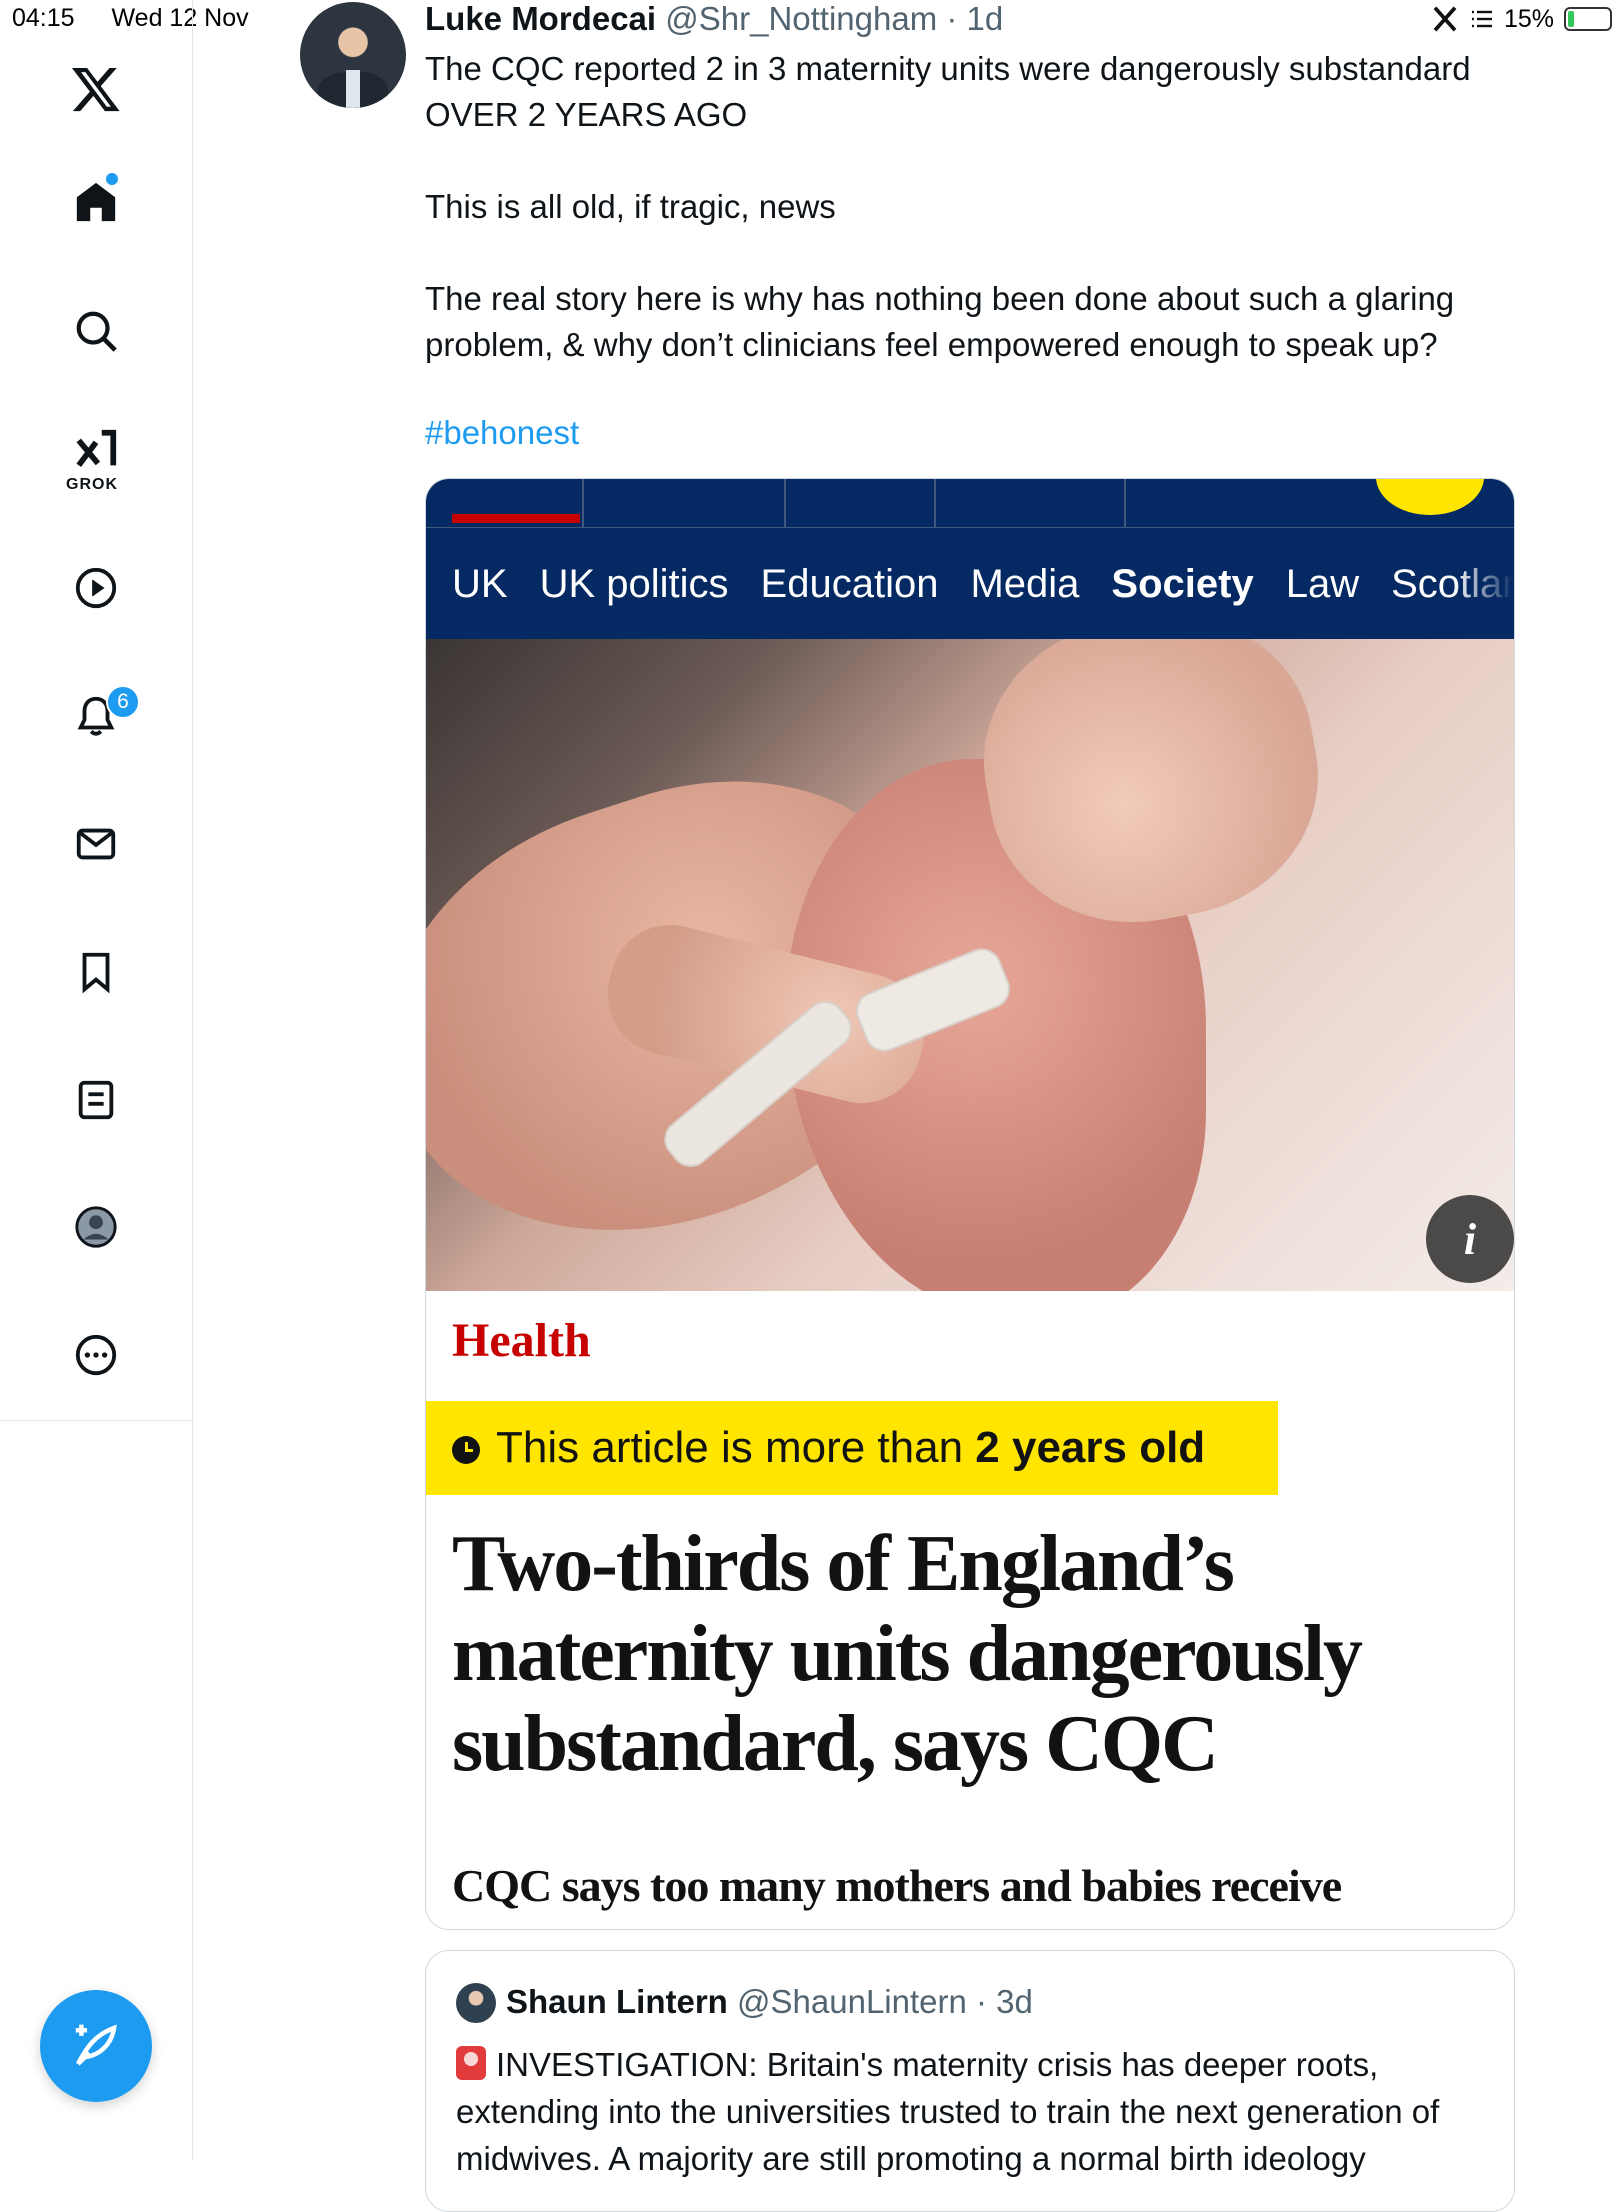  What do you see at coordinates (96, 588) in the screenshot?
I see `video-icon` at bounding box center [96, 588].